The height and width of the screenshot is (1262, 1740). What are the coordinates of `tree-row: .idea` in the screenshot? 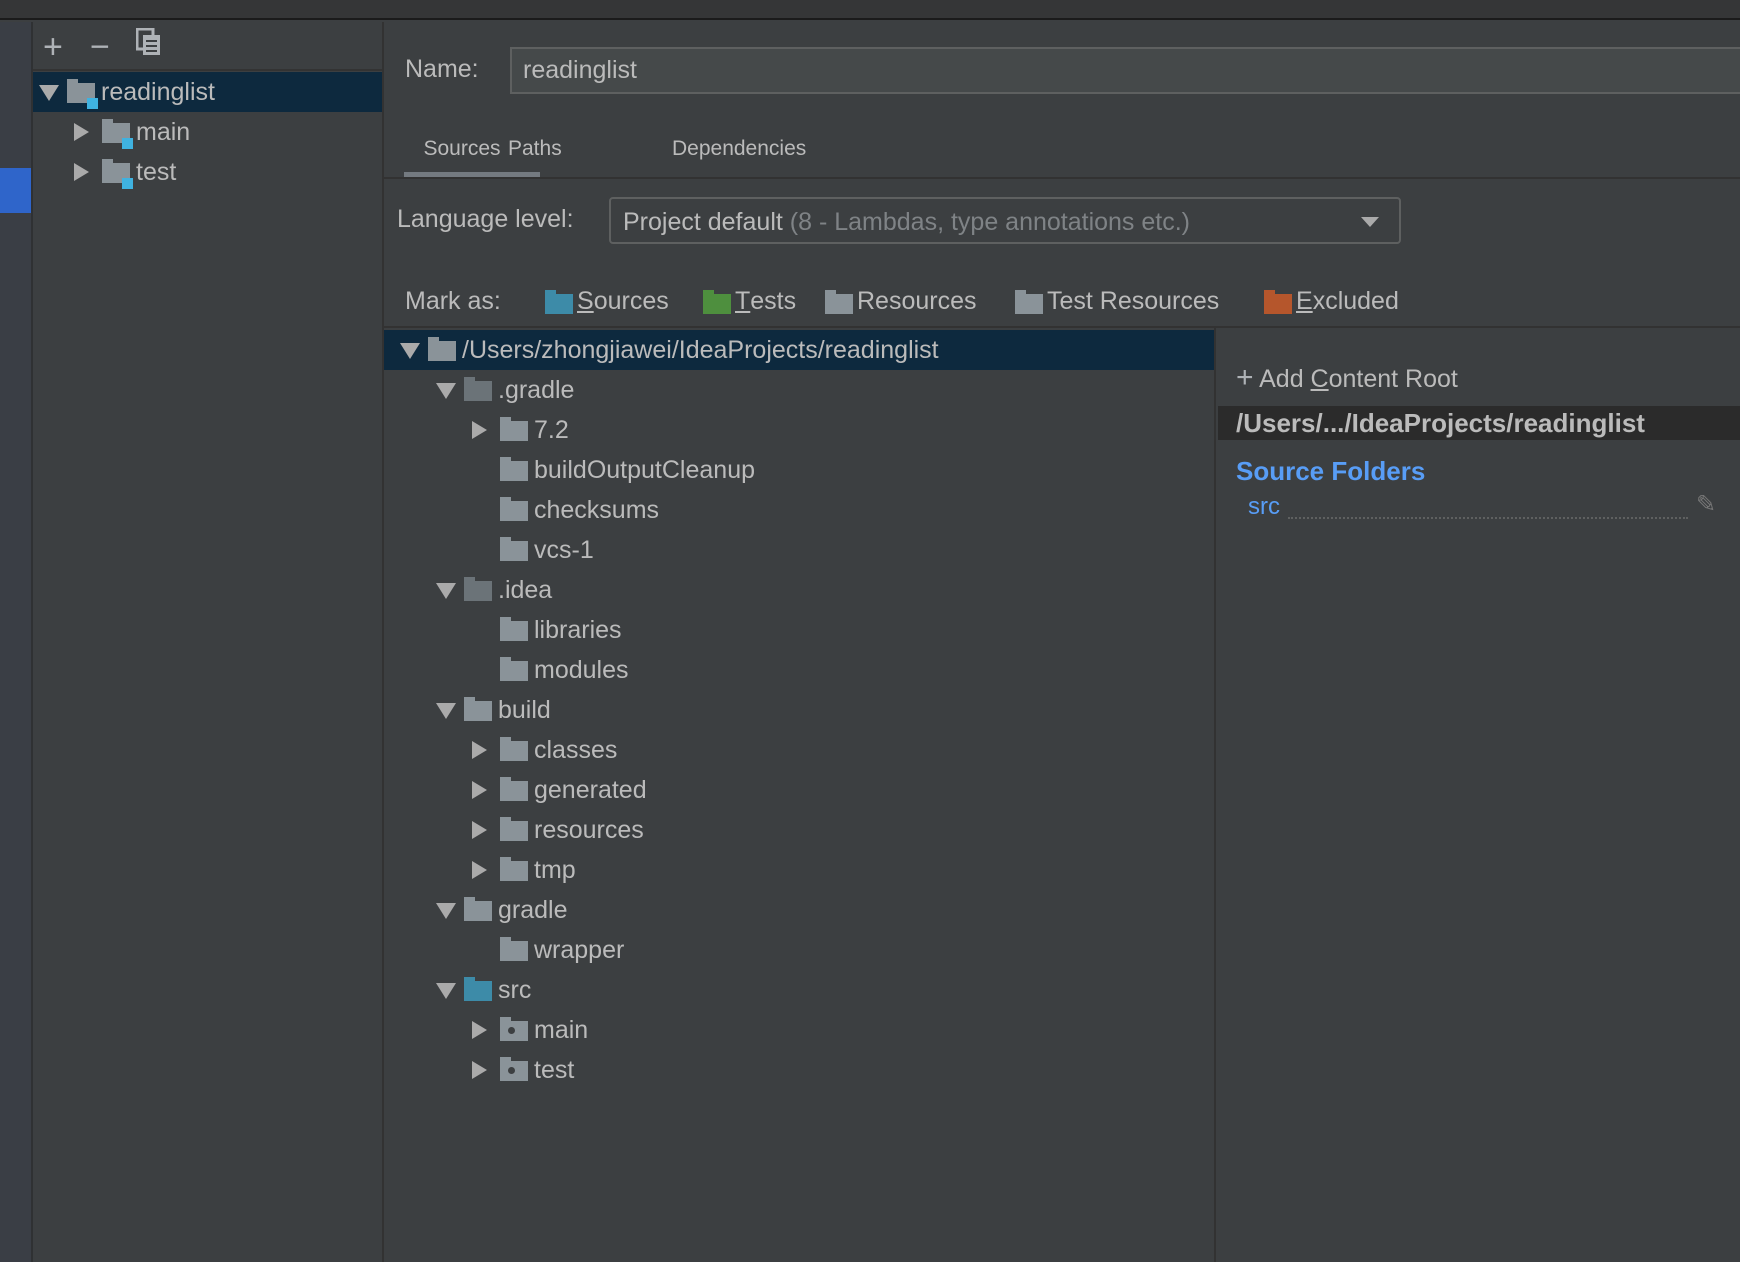 It's located at (799, 590).